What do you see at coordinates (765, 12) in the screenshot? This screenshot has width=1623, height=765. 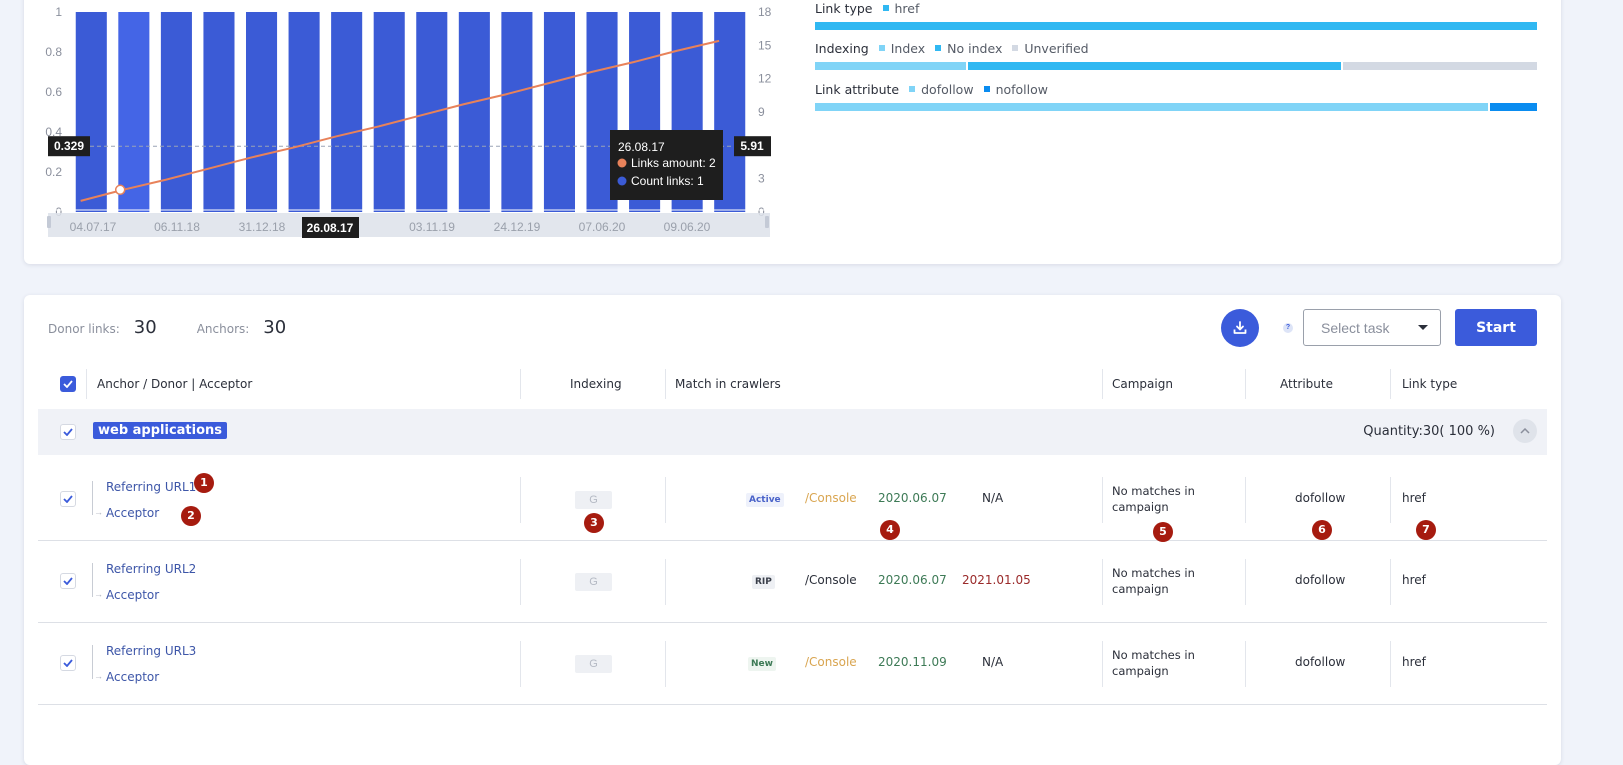 I see `y-right-tick: 18` at bounding box center [765, 12].